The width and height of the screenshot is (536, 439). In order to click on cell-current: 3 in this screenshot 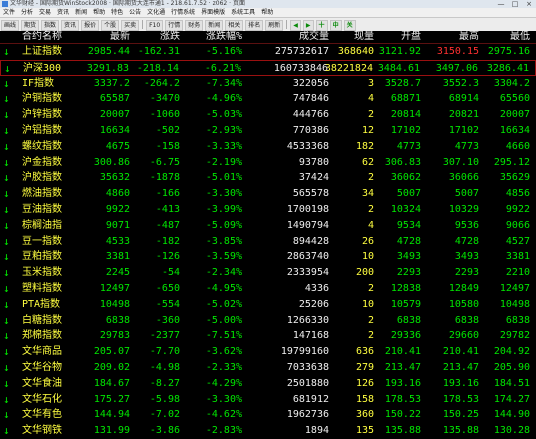, I will do `click(370, 83)`.